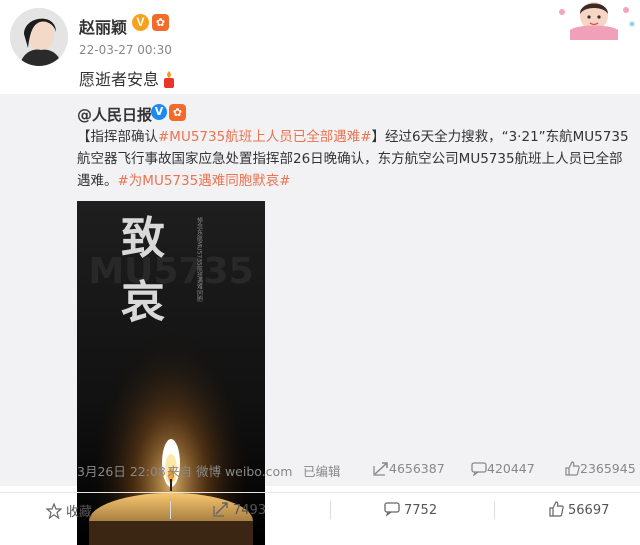  I want to click on post-text: 愿逝者安息, so click(128, 78).